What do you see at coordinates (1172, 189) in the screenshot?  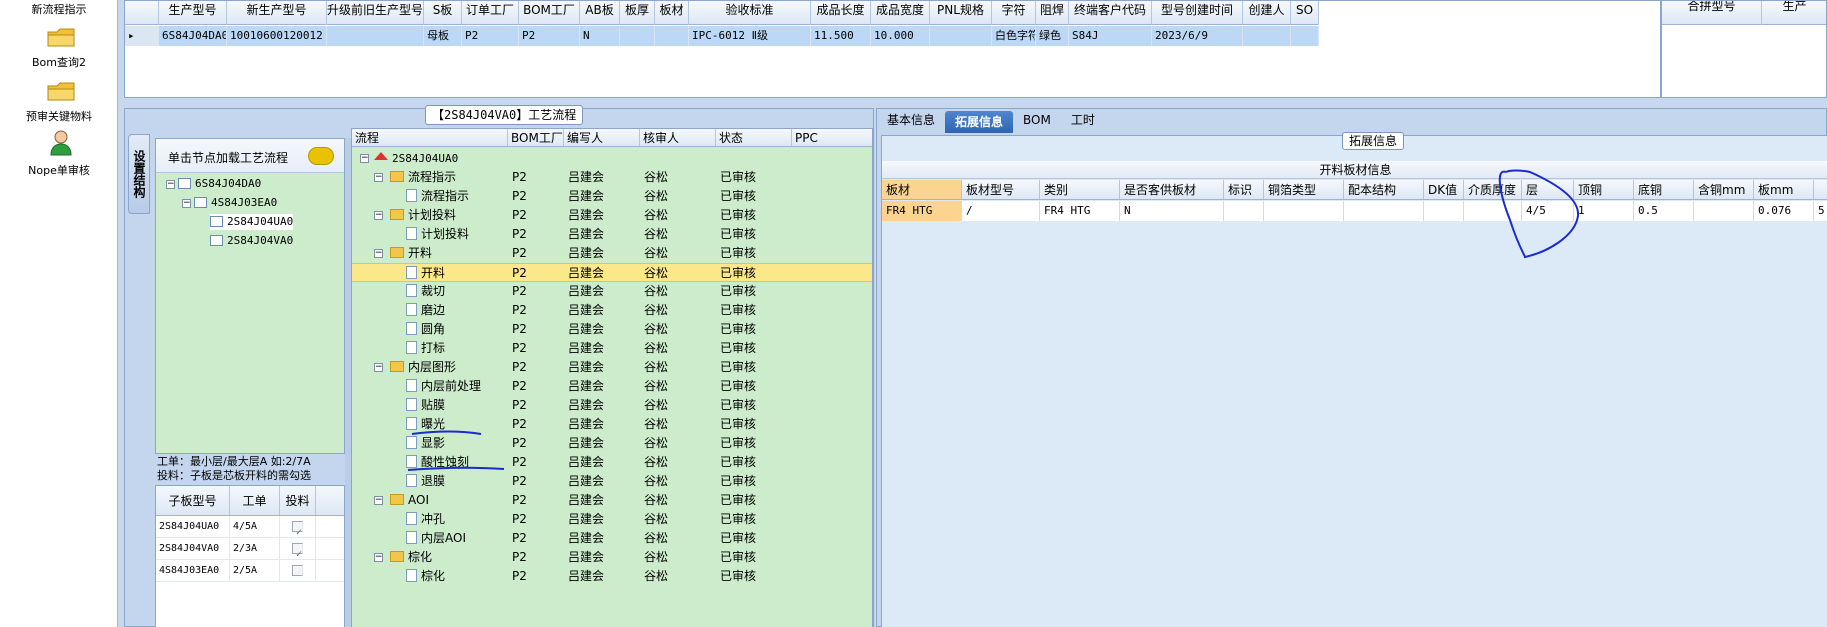 I see `column-header: 是否客供板材` at bounding box center [1172, 189].